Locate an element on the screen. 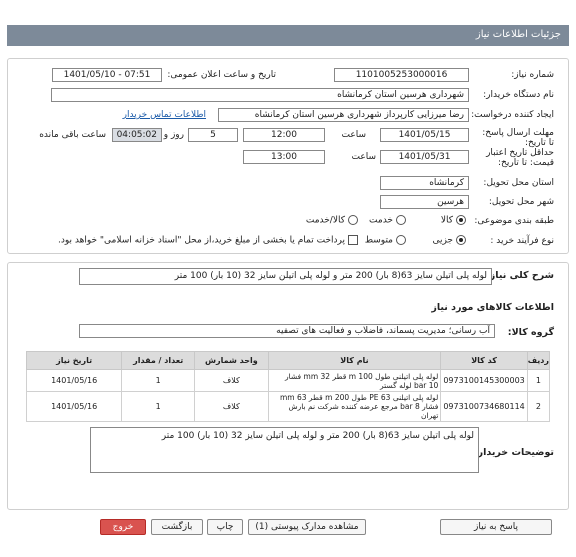 Image resolution: width=576 pixels, height=557 pixels. announce-datetime-field: 1401/05/10 - 07:51 is located at coordinates (107, 75).